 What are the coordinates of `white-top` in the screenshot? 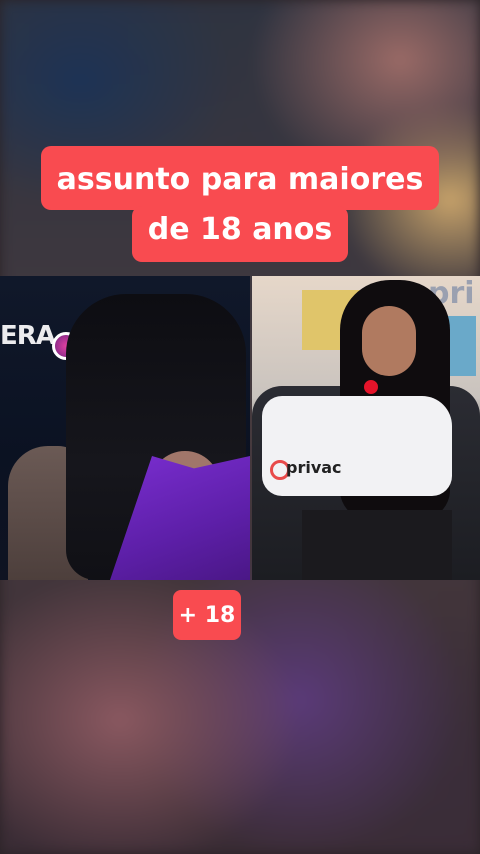 It's located at (357, 446).